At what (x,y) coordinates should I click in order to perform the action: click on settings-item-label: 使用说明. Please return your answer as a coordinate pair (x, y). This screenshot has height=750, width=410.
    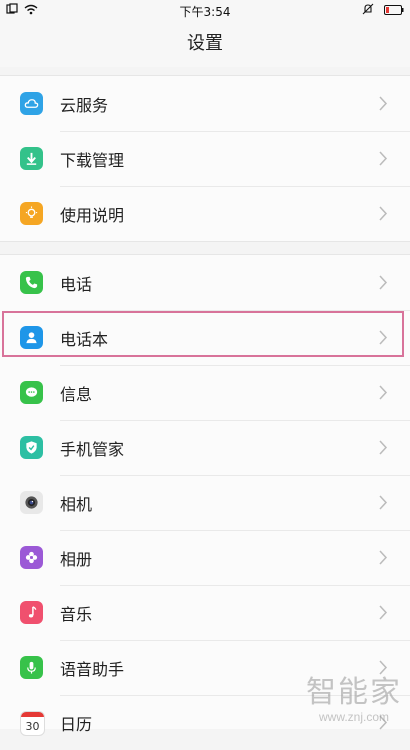
    Looking at the image, I should click on (92, 215).